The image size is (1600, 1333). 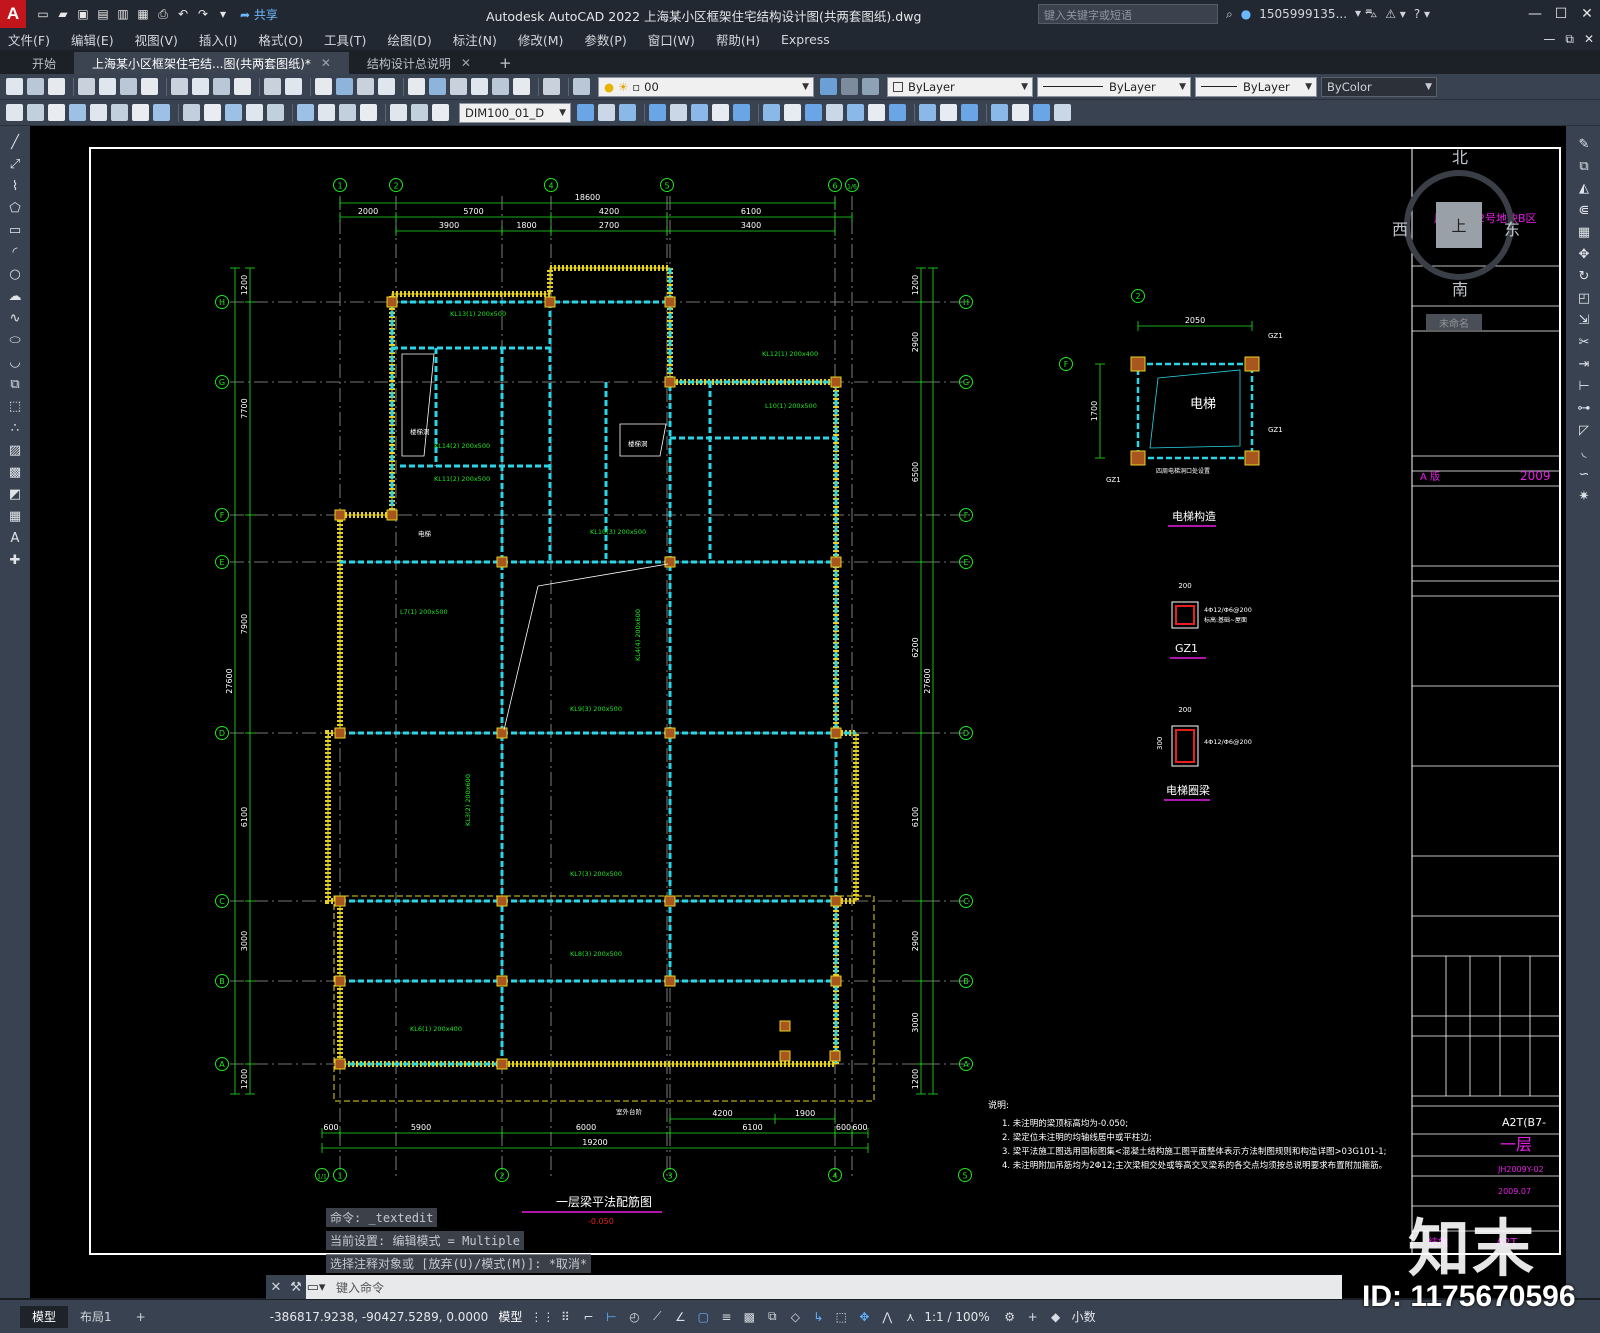 I want to click on 3drotate-icon, so click(x=1020, y=112).